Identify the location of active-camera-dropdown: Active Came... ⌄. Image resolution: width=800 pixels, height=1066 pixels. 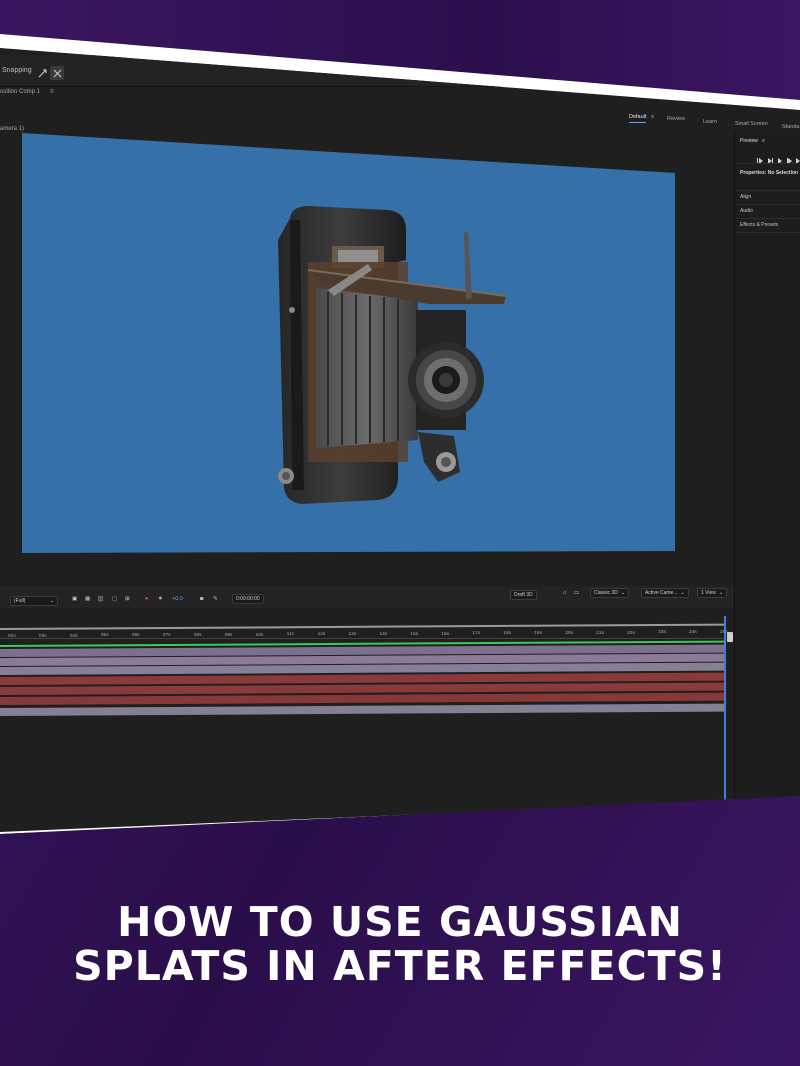
(665, 593).